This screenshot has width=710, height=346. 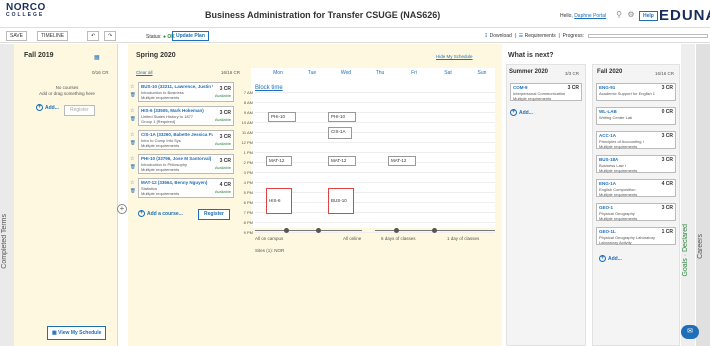 What do you see at coordinates (615, 242) in the screenshot?
I see `course-requirement: Laboratory Activity` at bounding box center [615, 242].